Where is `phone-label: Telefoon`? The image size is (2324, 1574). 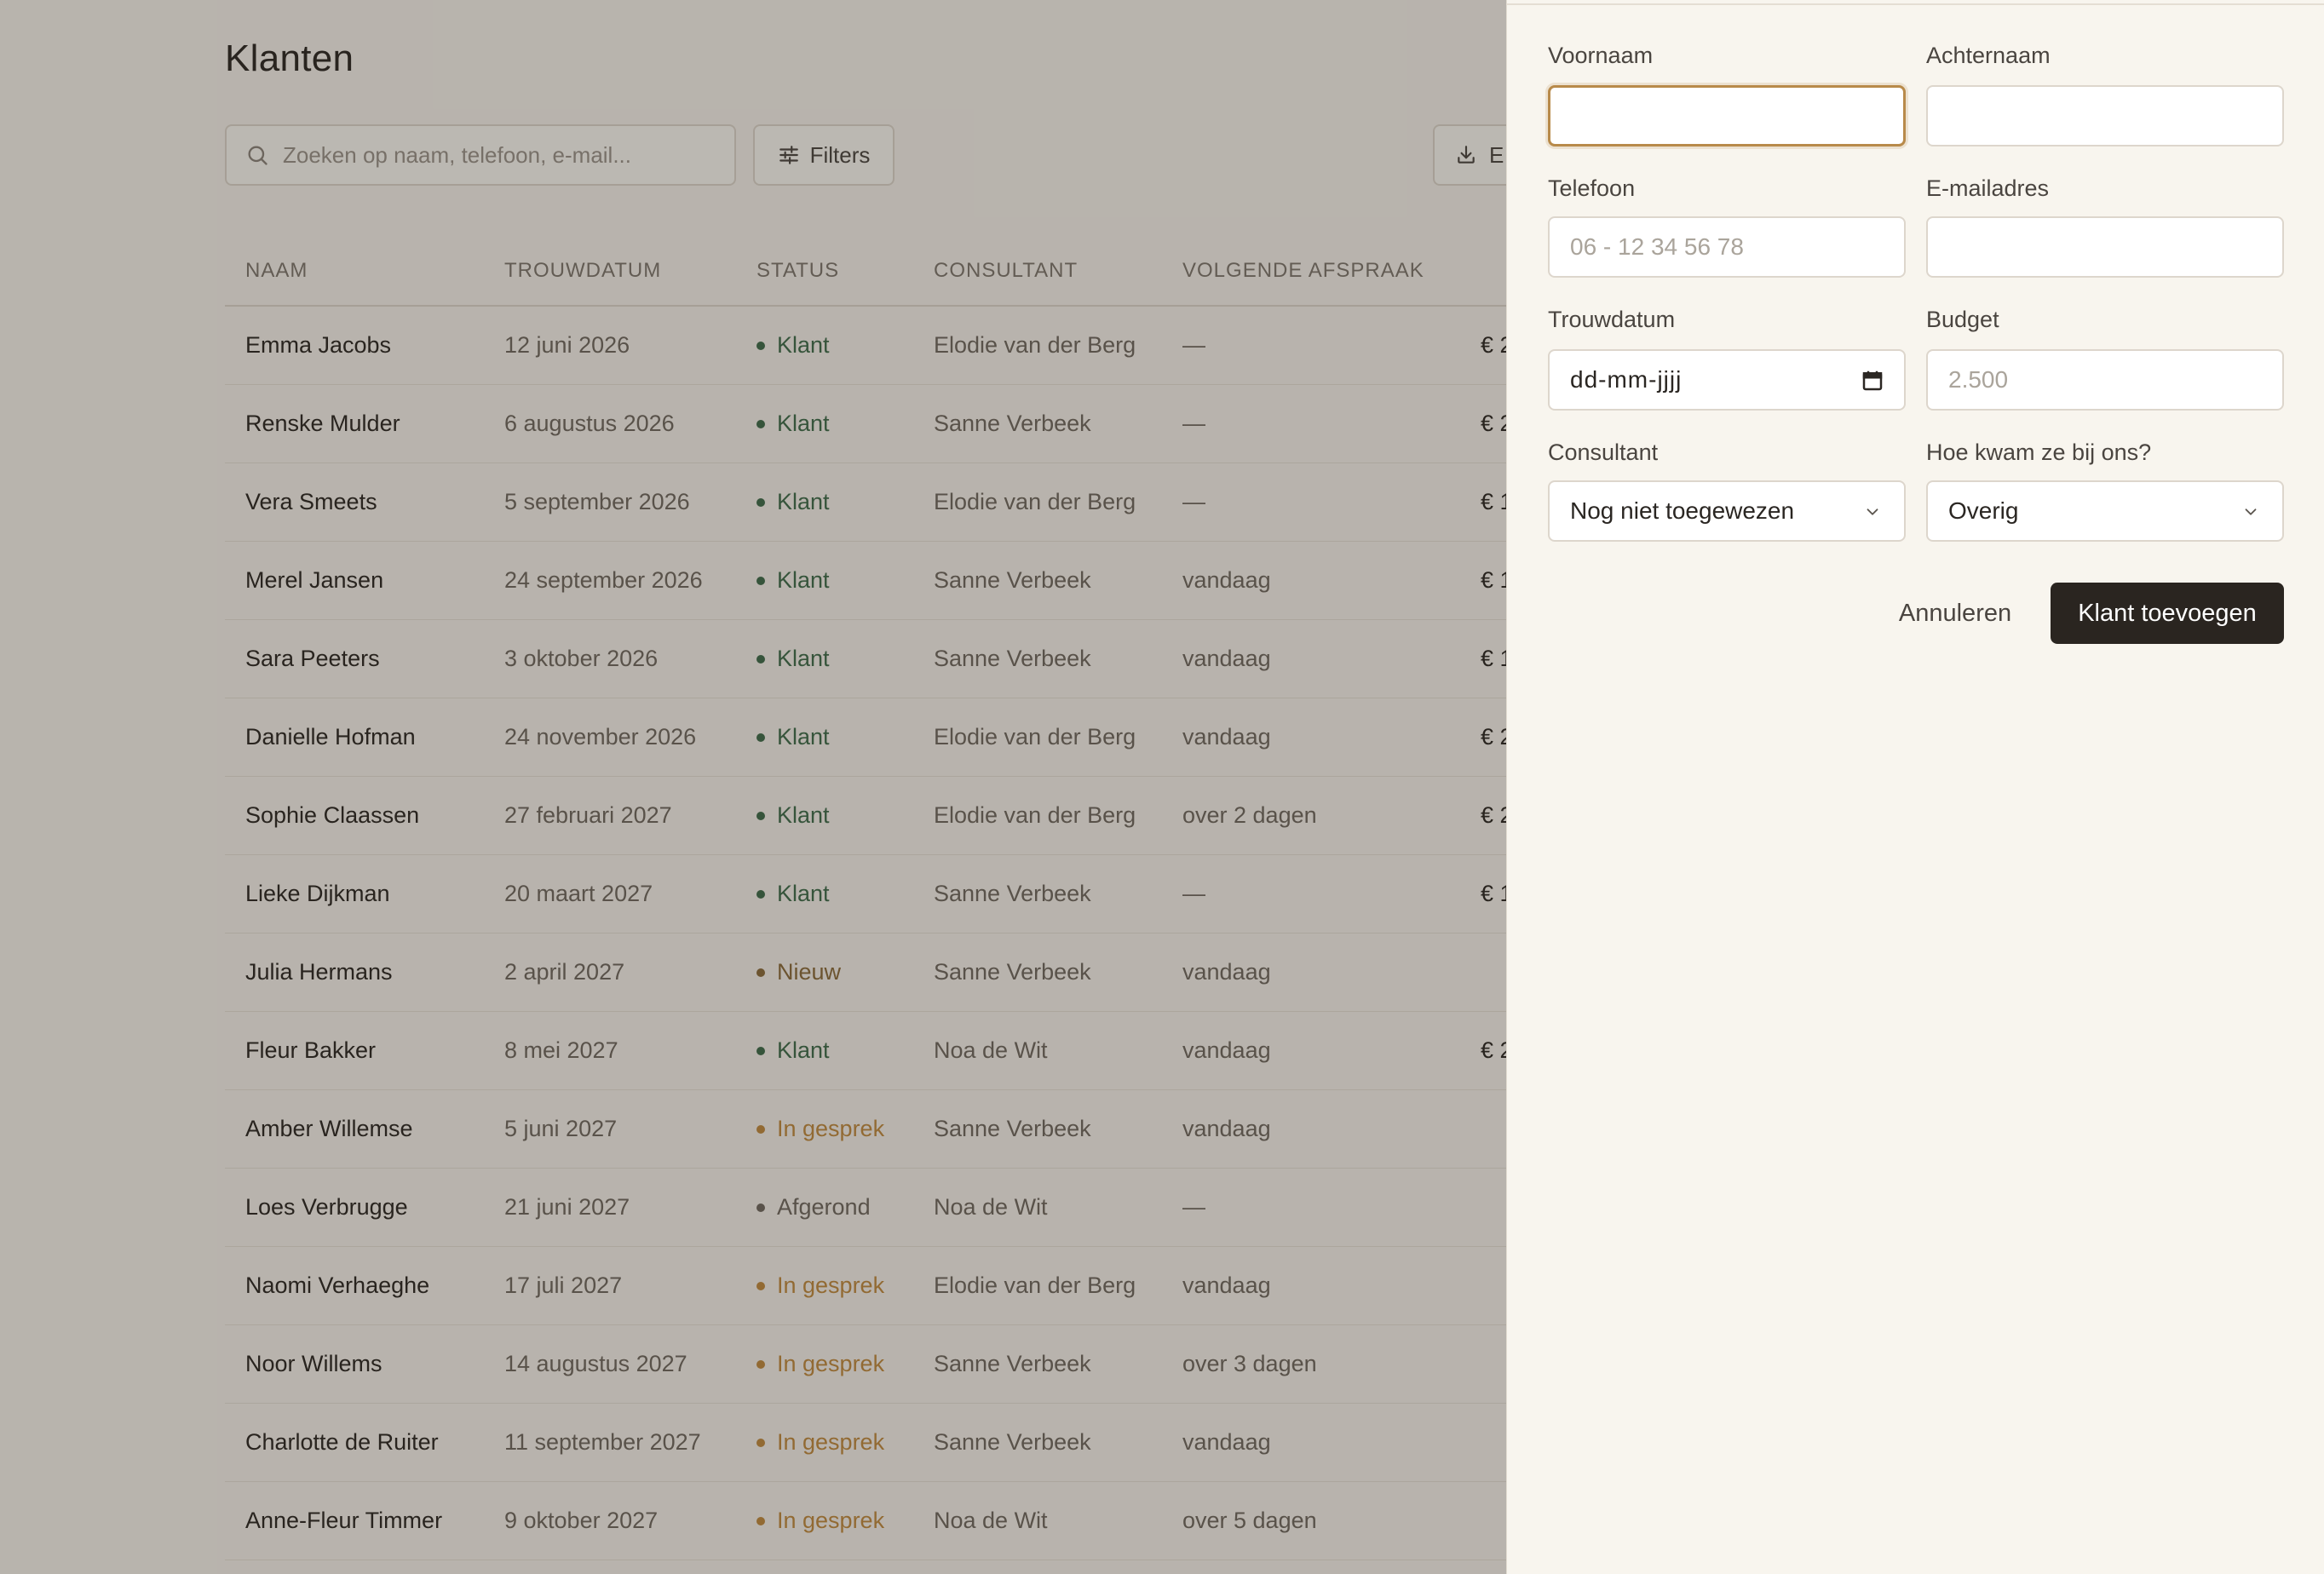
phone-label: Telefoon is located at coordinates (1592, 188).